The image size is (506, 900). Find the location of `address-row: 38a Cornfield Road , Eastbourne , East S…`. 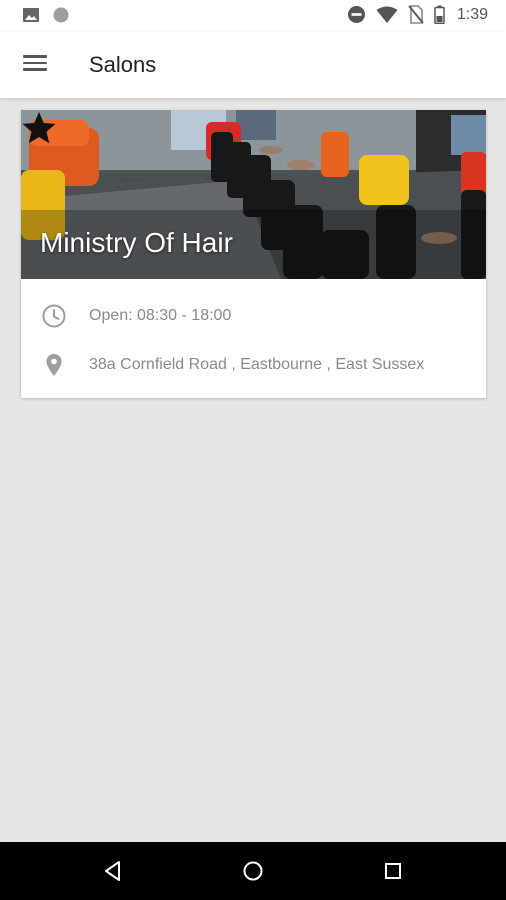

address-row: 38a Cornfield Road , Eastbourne , East S… is located at coordinates (253, 365).